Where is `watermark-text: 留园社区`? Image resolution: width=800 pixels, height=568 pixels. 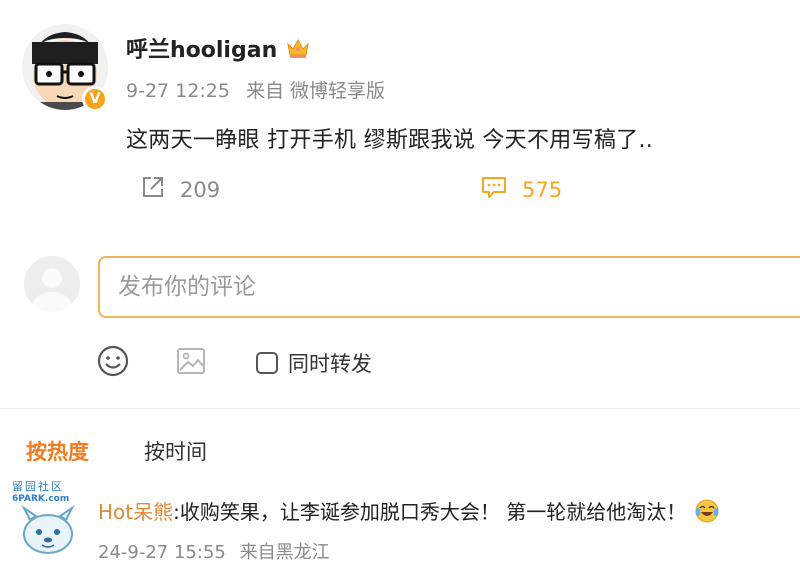
watermark-text: 留园社区 is located at coordinates (38, 486).